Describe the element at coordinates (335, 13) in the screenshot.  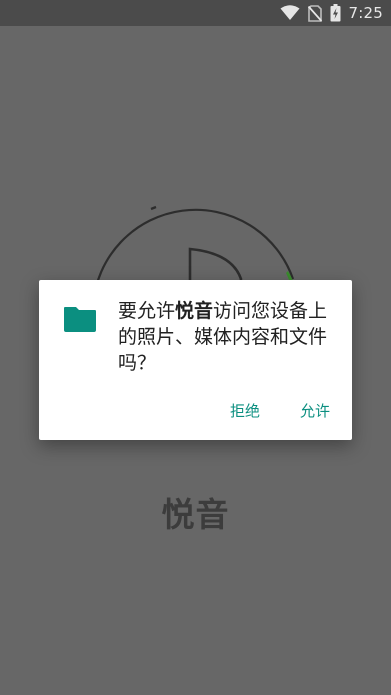
I see `battery-charging-icon` at that location.